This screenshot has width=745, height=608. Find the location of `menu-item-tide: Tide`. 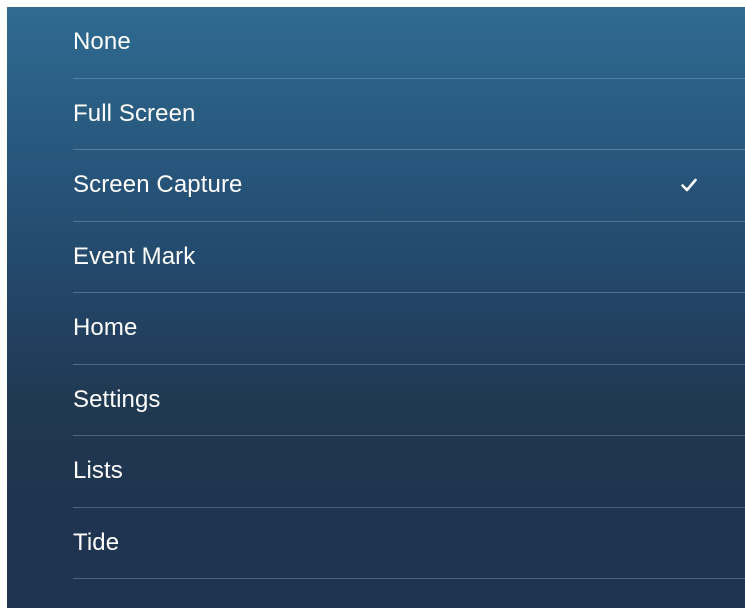

menu-item-tide: Tide is located at coordinates (409, 543).